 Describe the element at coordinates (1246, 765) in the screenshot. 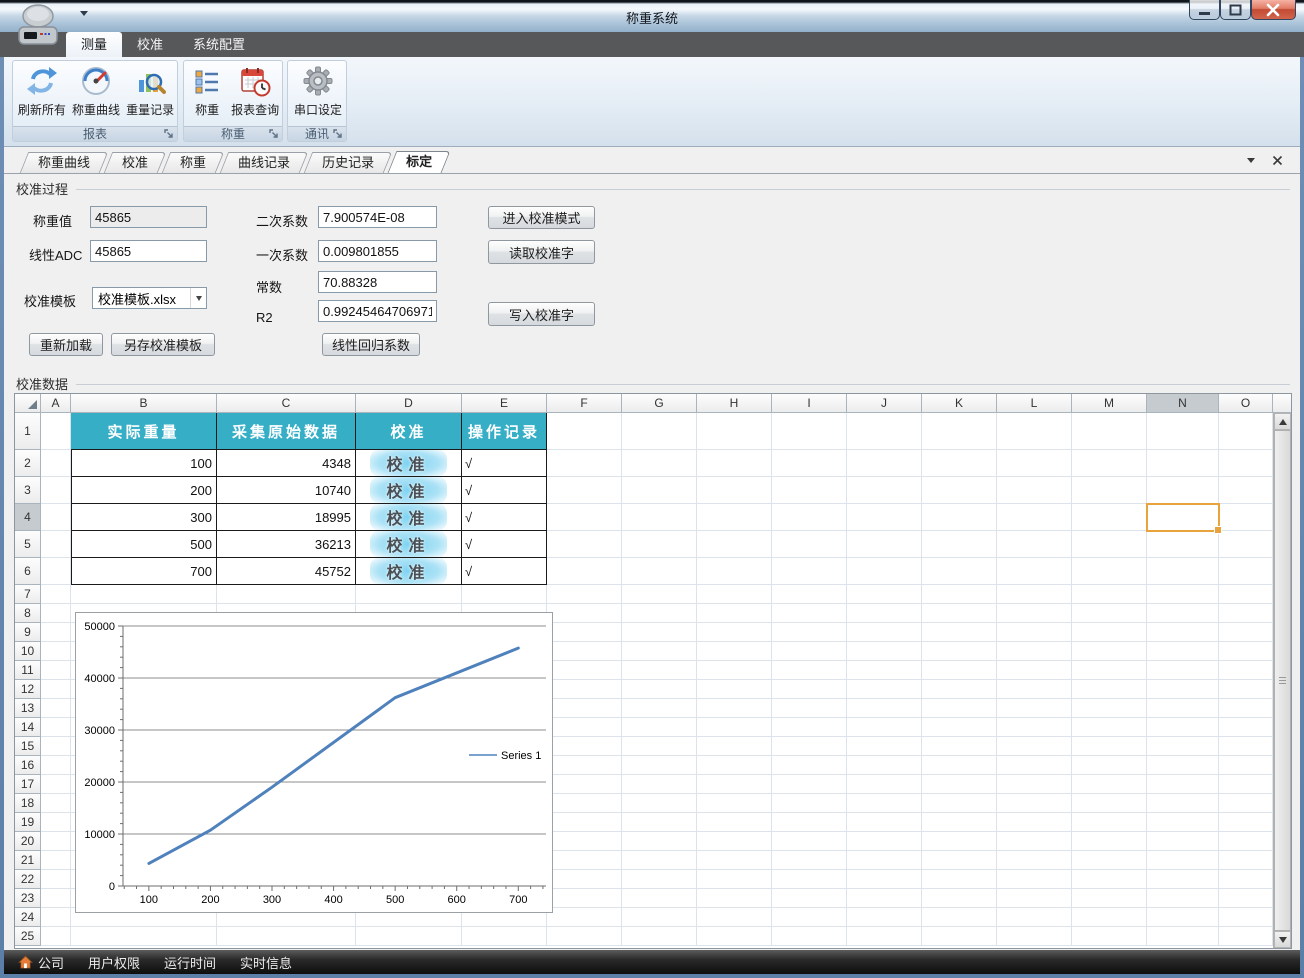

I see `cell-O16` at that location.